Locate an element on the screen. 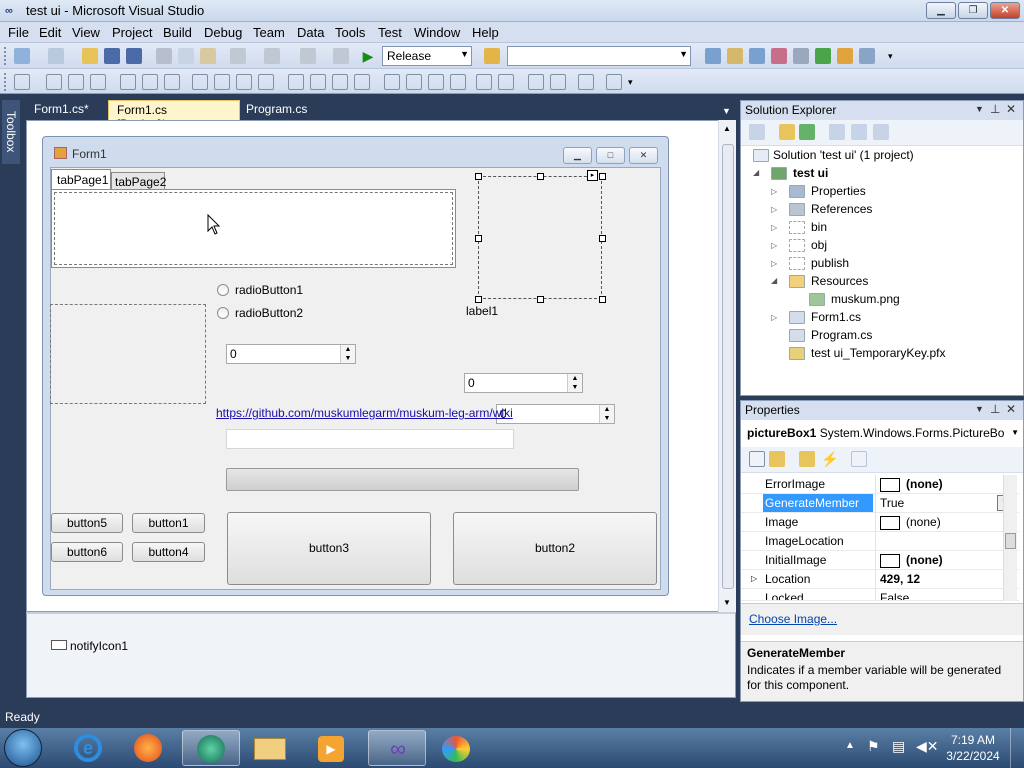  remove-horizontal-spacing-icon is located at coordinates (362, 82).